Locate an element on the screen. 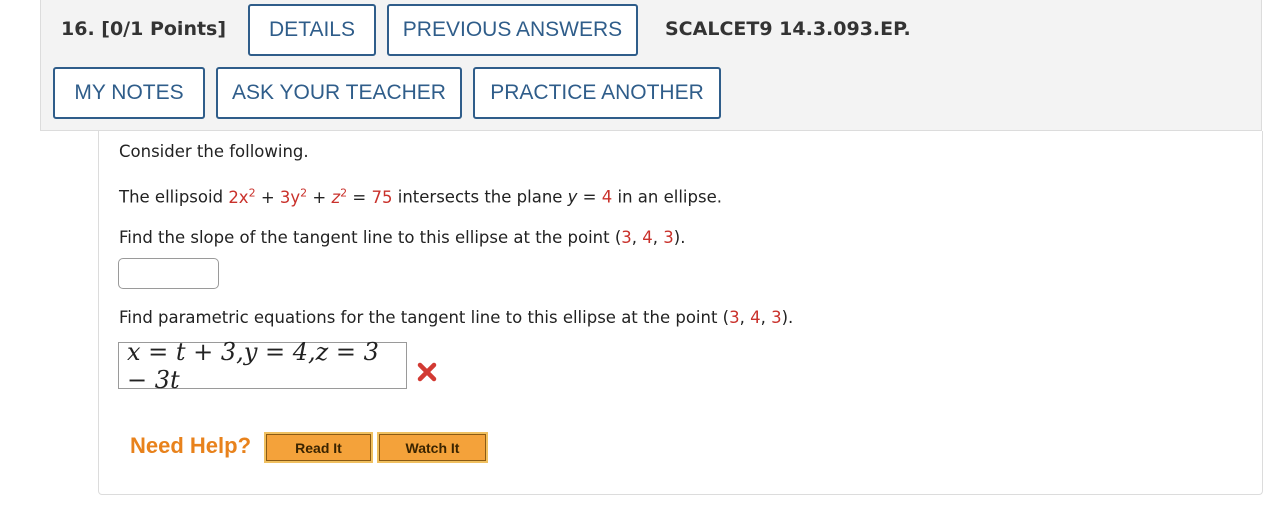 This screenshot has height=511, width=1284. incorrect-x-icon is located at coordinates (427, 372).